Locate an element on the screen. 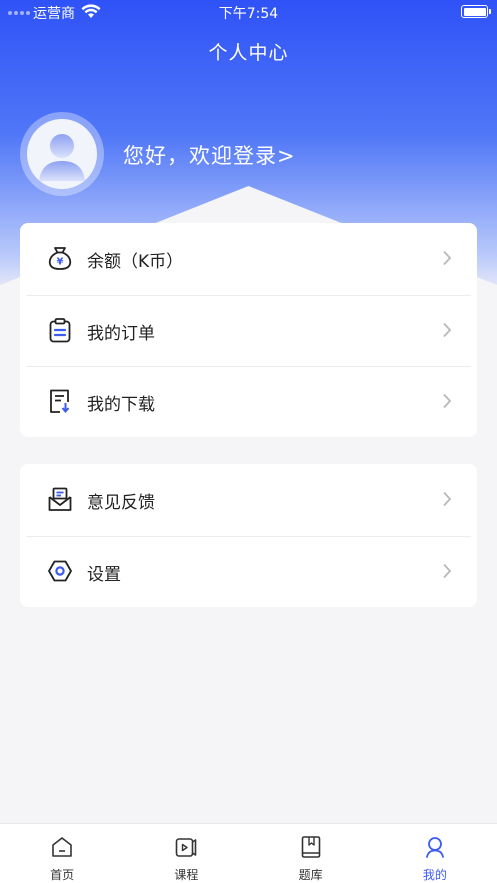  download-doc-icon is located at coordinates (60, 401).